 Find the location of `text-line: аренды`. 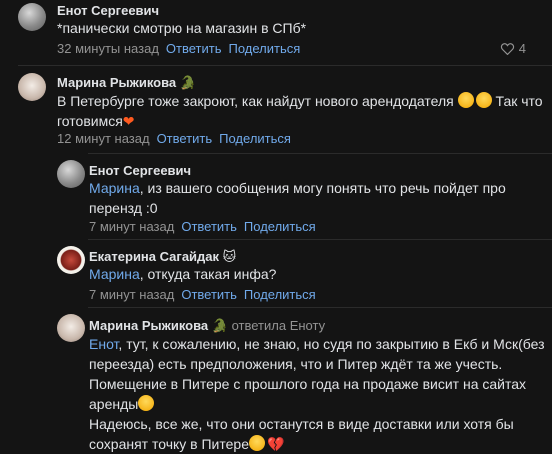

text-line: аренды is located at coordinates (114, 404).